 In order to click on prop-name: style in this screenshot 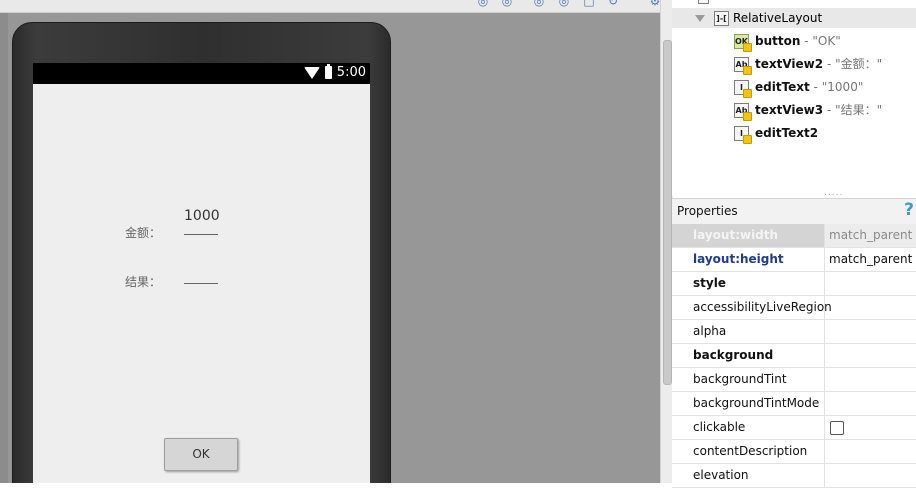, I will do `click(709, 283)`.